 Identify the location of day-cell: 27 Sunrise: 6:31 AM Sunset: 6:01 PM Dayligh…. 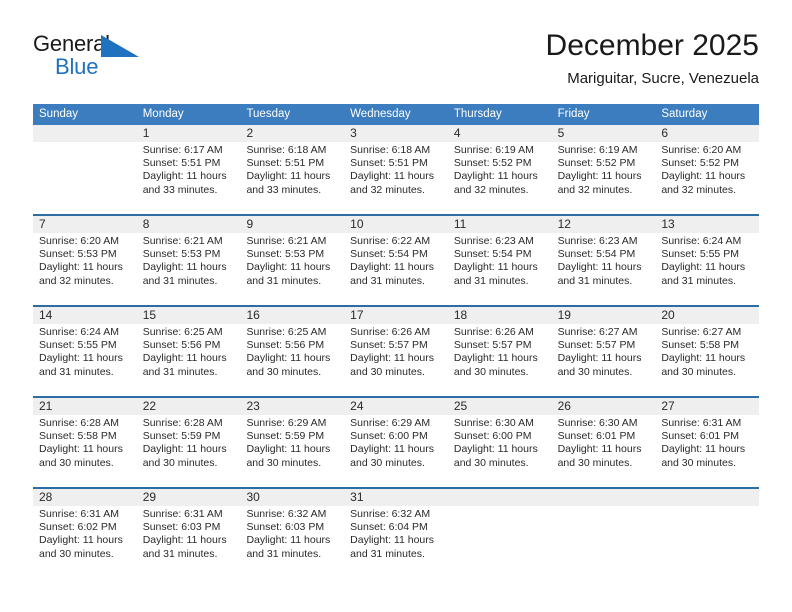
(707, 442).